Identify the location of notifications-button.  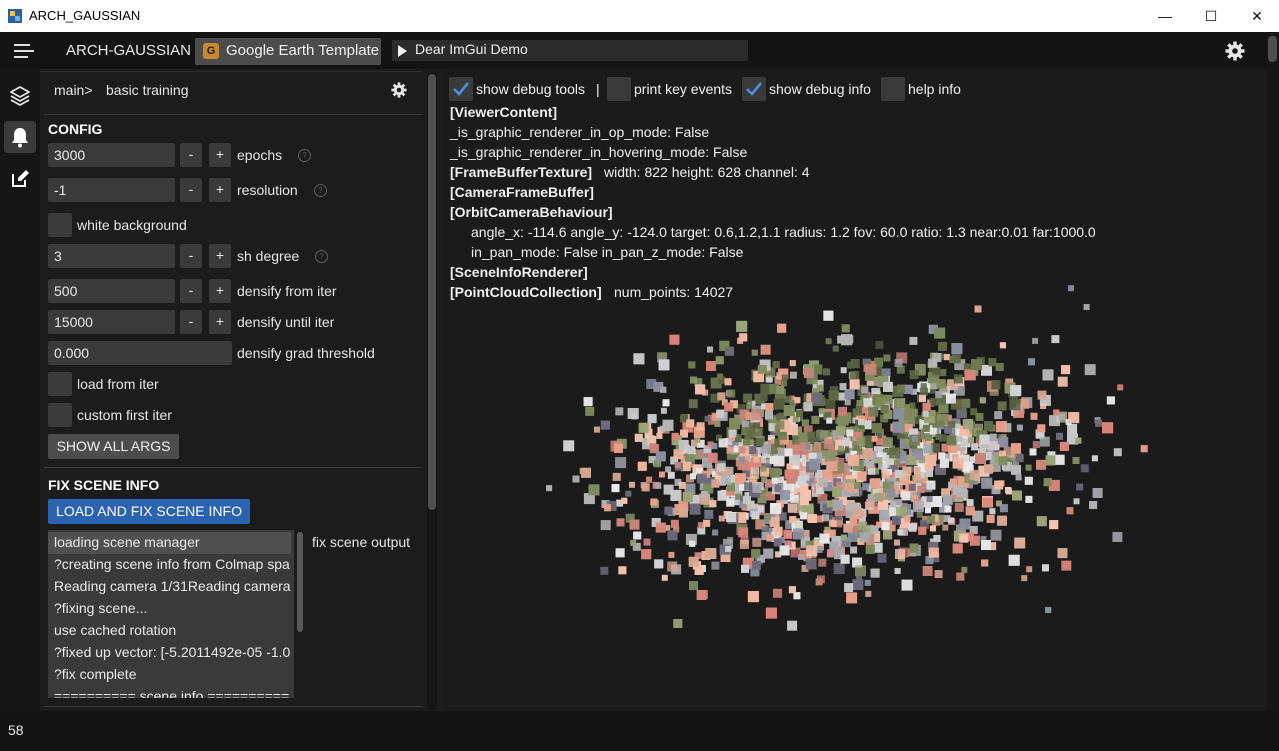
(20, 137).